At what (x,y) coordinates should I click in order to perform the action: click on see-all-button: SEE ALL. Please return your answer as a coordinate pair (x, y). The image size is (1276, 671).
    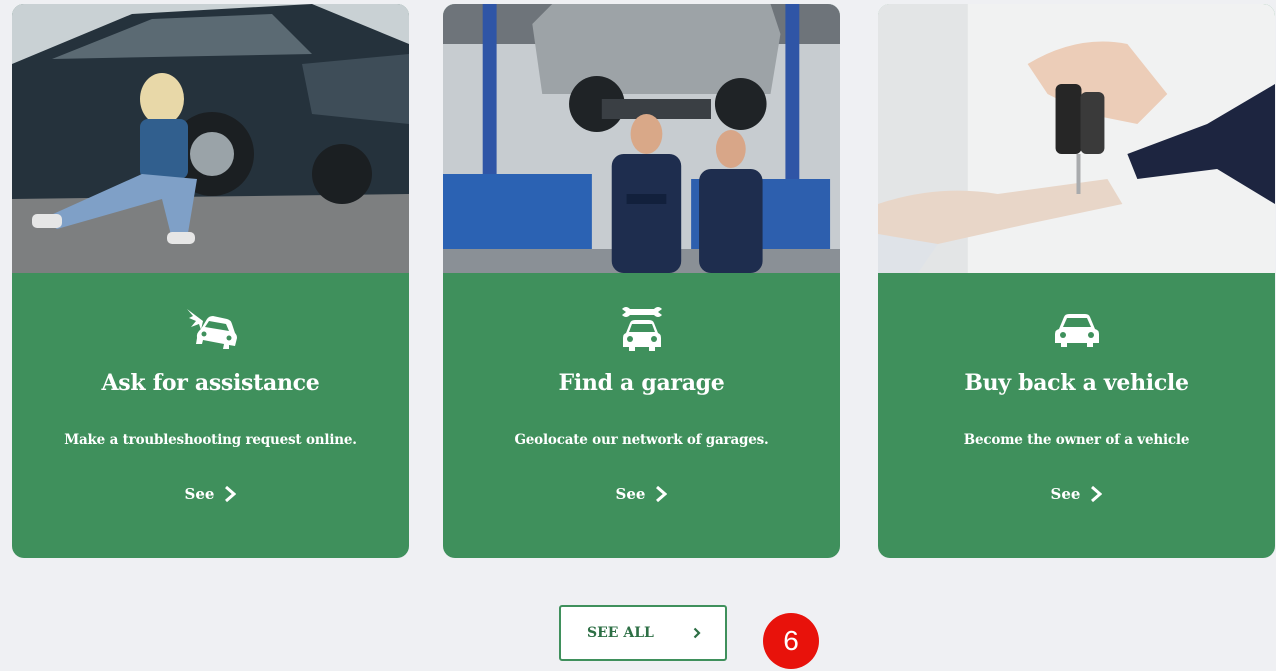
    Looking at the image, I should click on (643, 633).